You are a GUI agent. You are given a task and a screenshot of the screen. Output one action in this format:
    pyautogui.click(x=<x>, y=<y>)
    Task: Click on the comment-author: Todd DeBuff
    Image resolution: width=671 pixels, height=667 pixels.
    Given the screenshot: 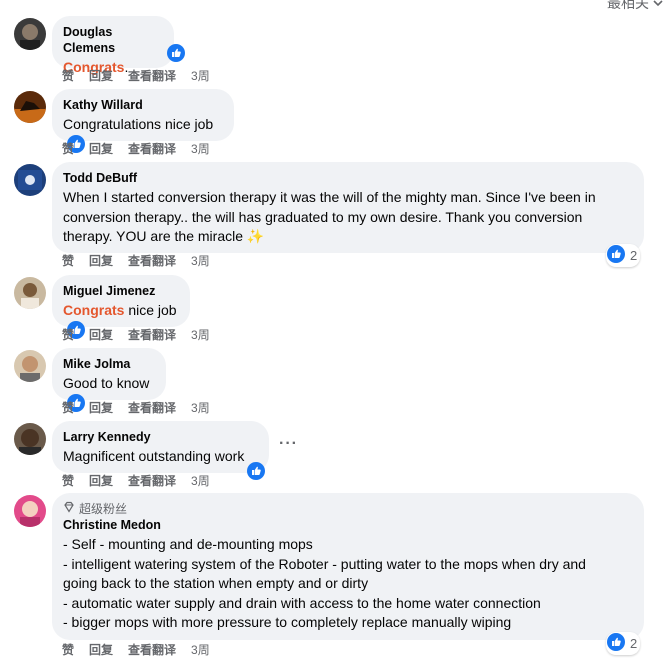 What is the action you would take?
    pyautogui.click(x=348, y=178)
    